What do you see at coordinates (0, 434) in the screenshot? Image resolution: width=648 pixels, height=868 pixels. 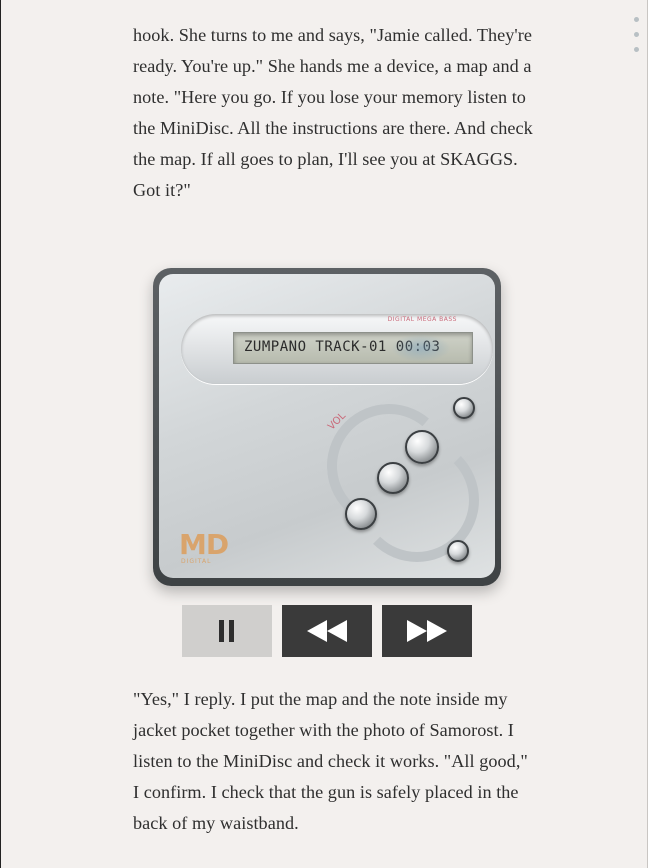 I see `left-border` at bounding box center [0, 434].